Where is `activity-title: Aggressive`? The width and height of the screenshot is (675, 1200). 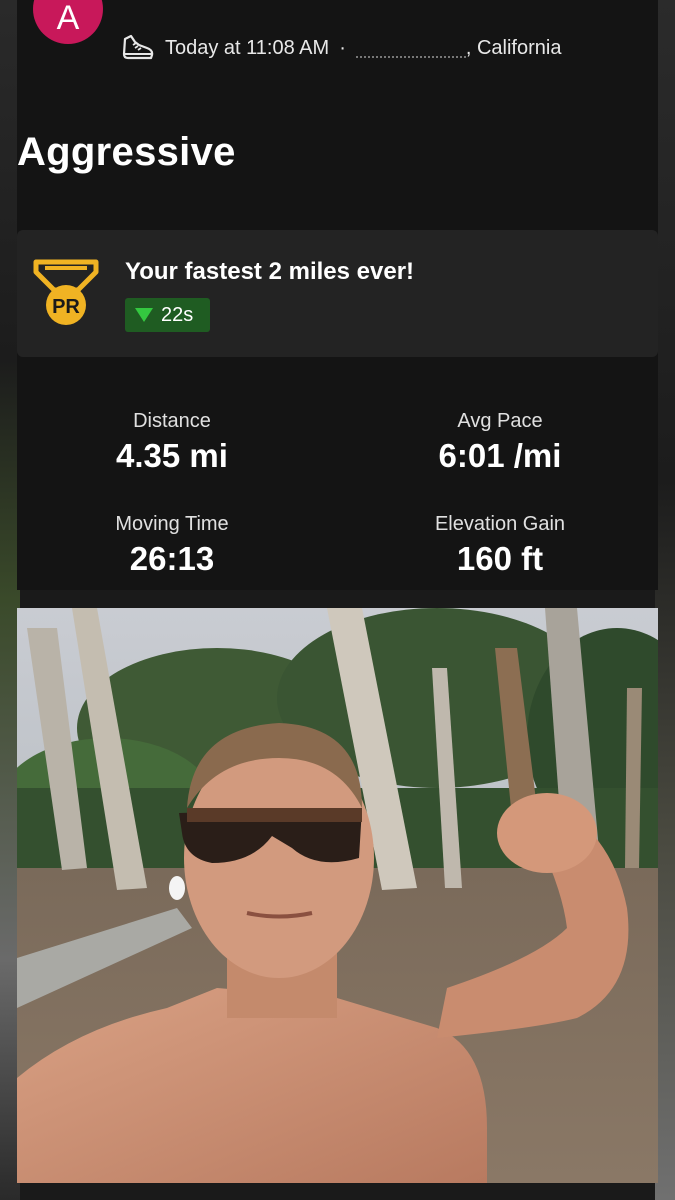
activity-title: Aggressive is located at coordinates (126, 152).